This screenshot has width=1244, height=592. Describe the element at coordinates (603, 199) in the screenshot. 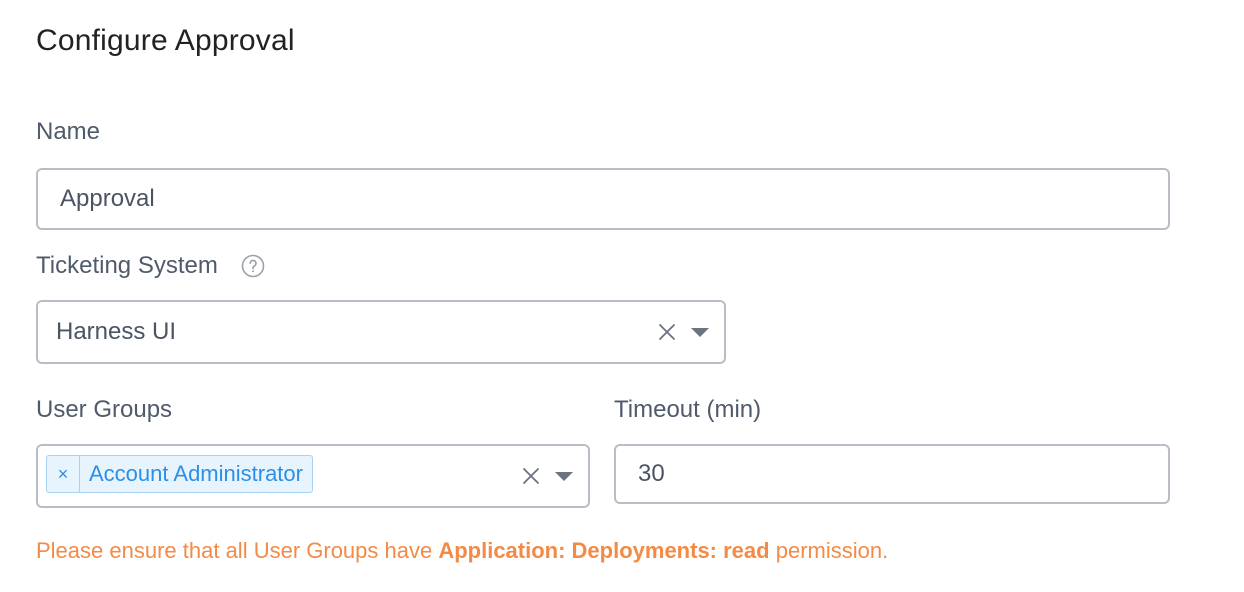

I see `name-input: Approval` at that location.